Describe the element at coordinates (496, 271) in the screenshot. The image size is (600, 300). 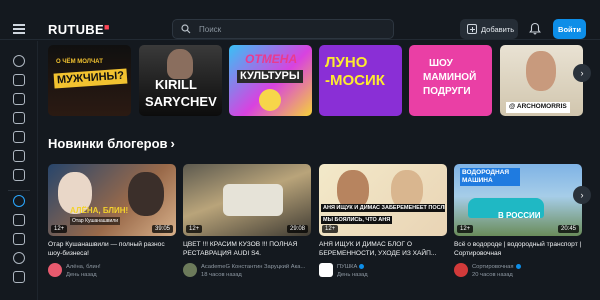
I see `video-meta-text: Сортировочная 20 часов назад` at that location.